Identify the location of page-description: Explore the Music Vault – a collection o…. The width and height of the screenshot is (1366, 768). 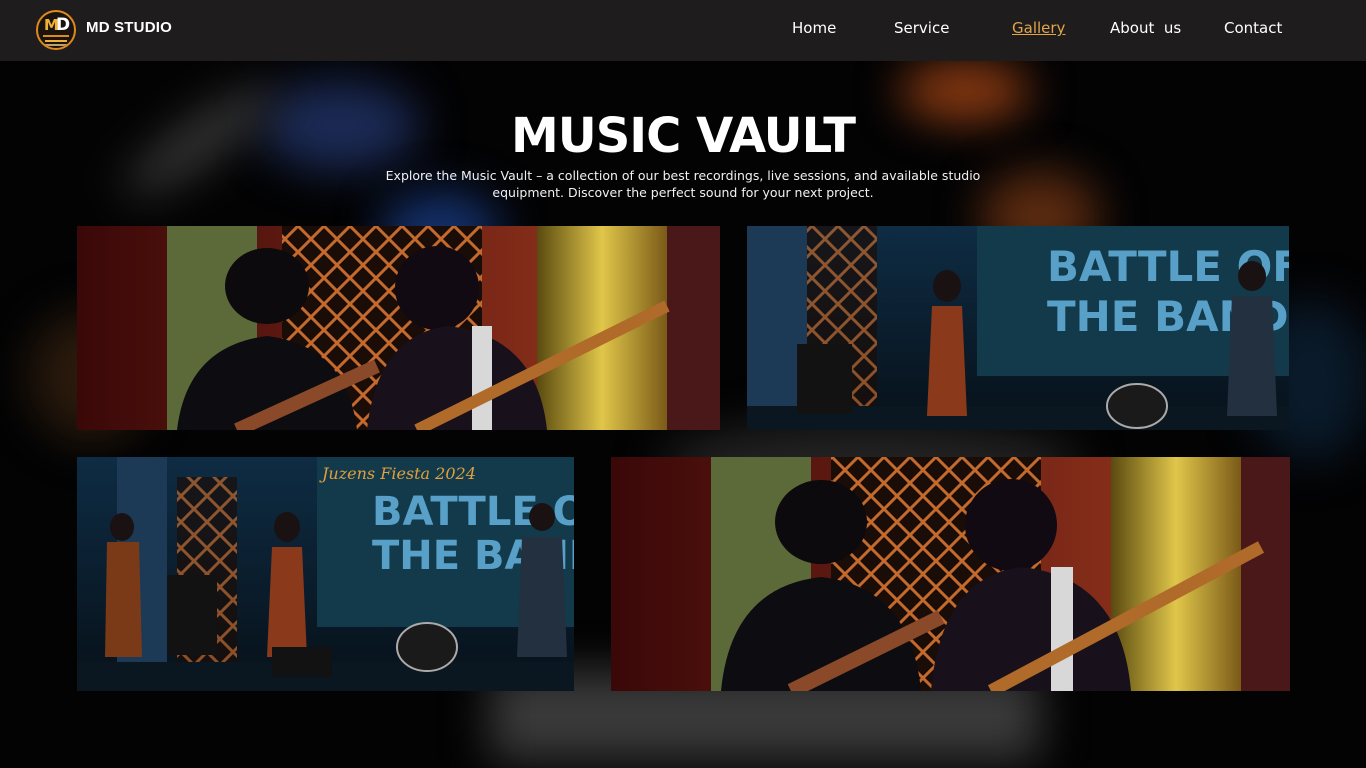
(683, 184).